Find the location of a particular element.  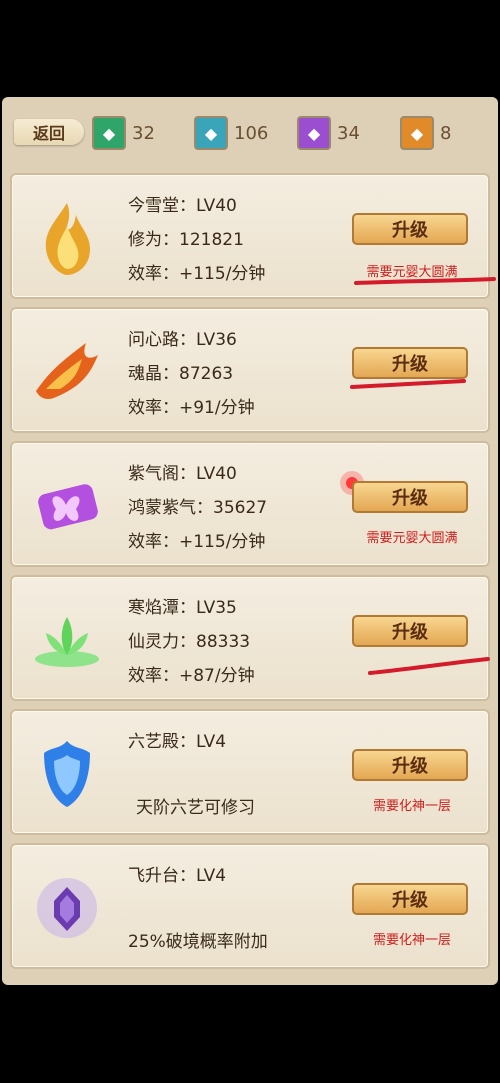

resource-orange: ◆ 8 is located at coordinates (426, 133).